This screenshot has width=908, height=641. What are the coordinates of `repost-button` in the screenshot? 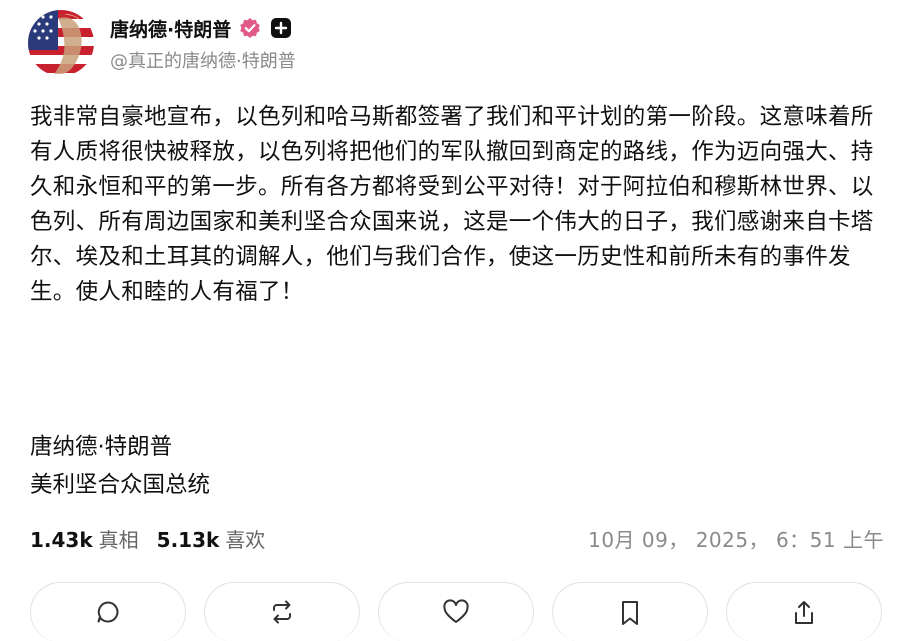 It's located at (282, 611).